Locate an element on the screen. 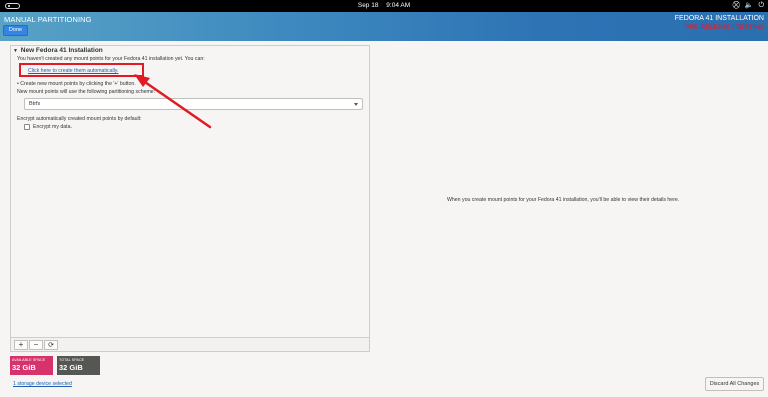 The image size is (768, 397). auto-create-link: Click here to create them automatically. is located at coordinates (73, 71).